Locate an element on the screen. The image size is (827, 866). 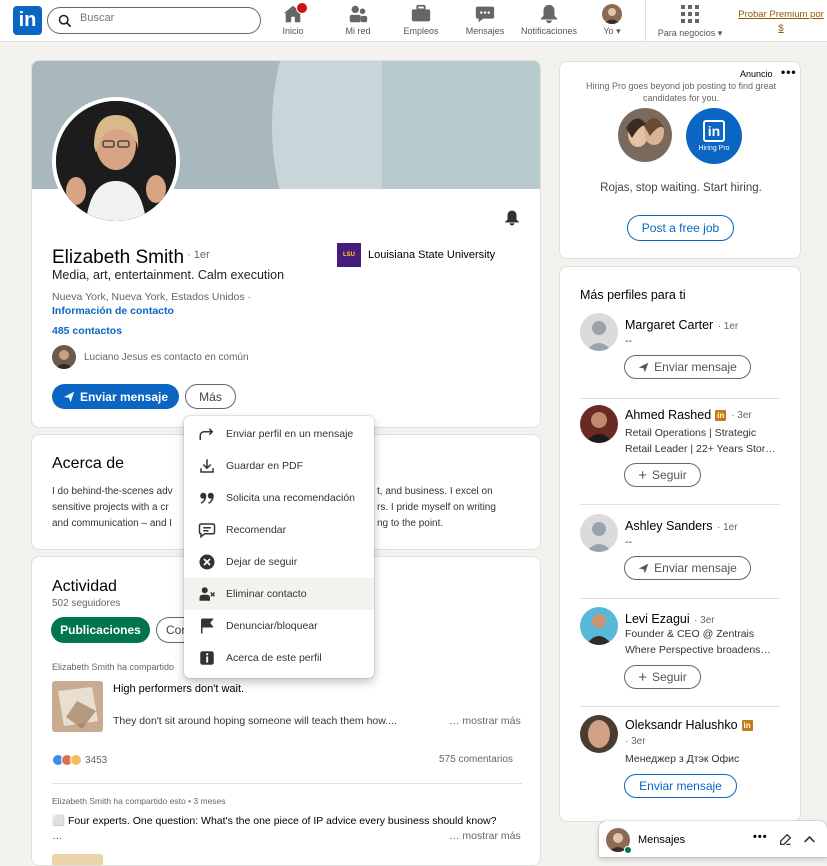
tab-posts: Publicaciones is located at coordinates (100, 630).